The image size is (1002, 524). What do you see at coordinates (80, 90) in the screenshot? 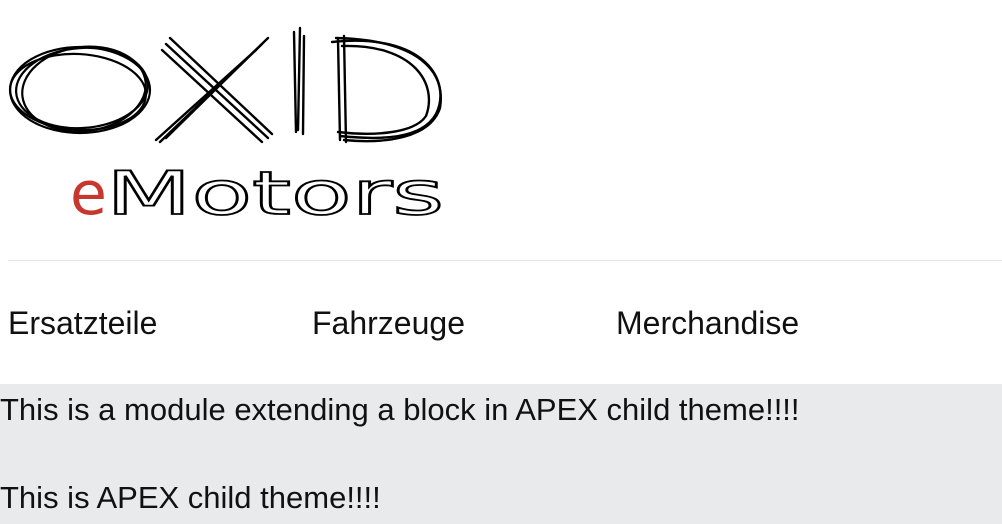
I see `logo-letter-o` at bounding box center [80, 90].